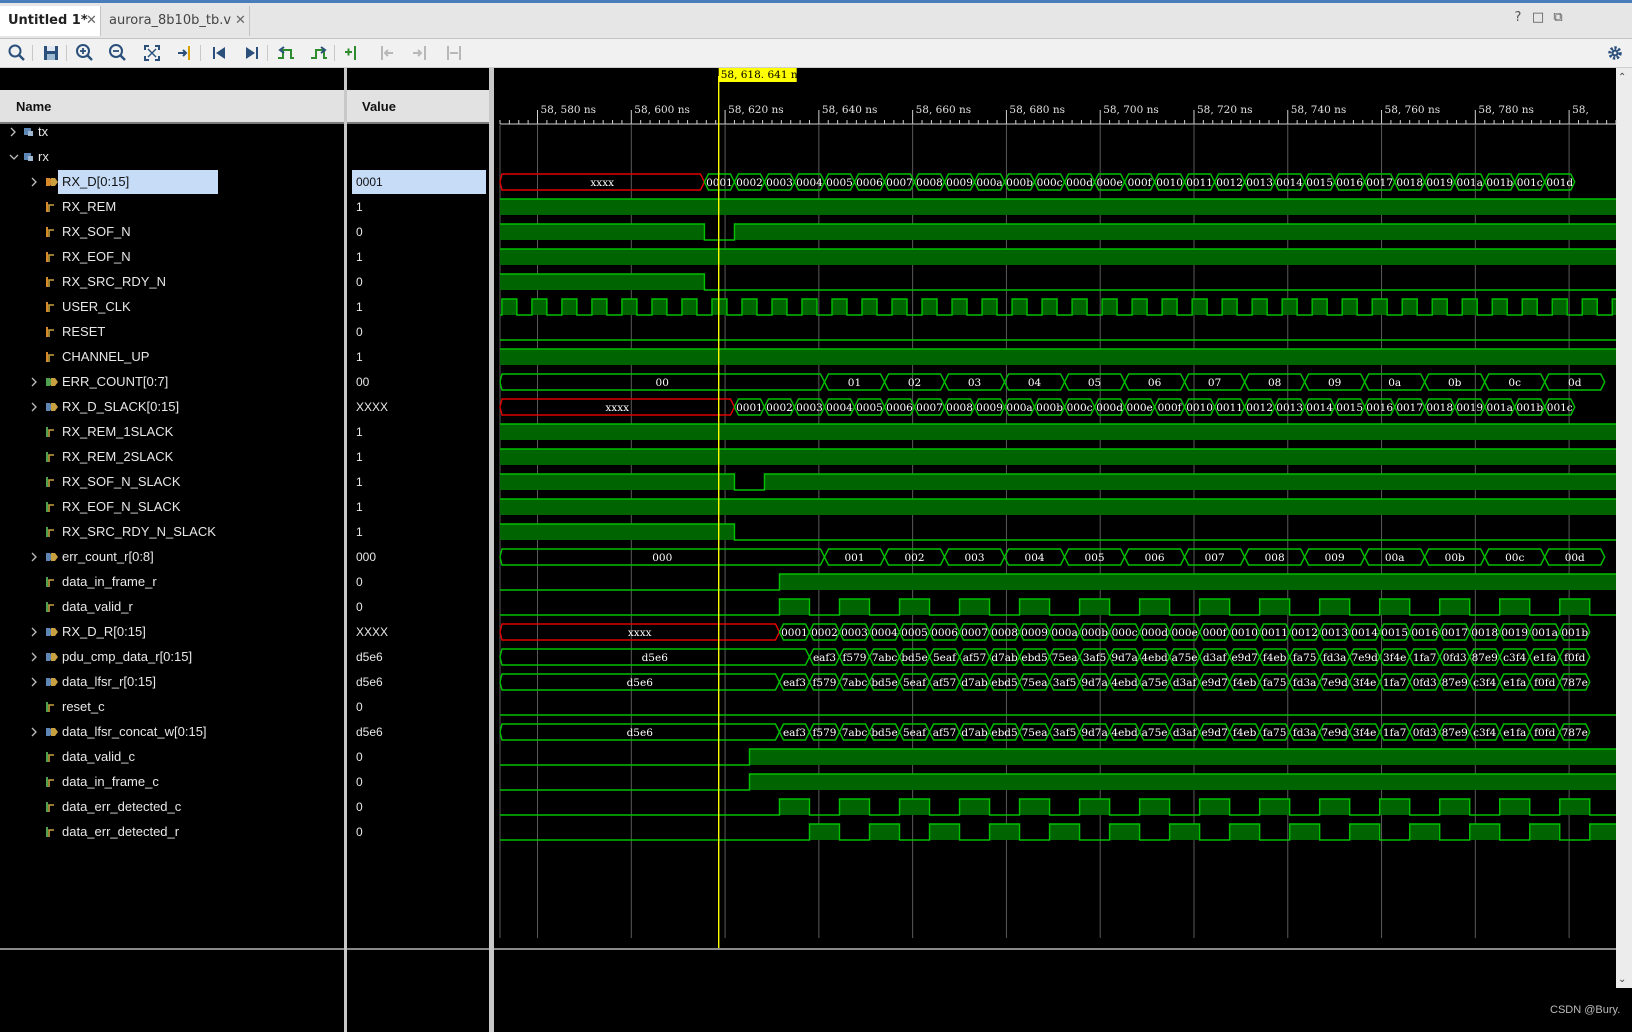  Describe the element at coordinates (1560, 408) in the screenshot. I see `bus-value-label: 001c` at that location.